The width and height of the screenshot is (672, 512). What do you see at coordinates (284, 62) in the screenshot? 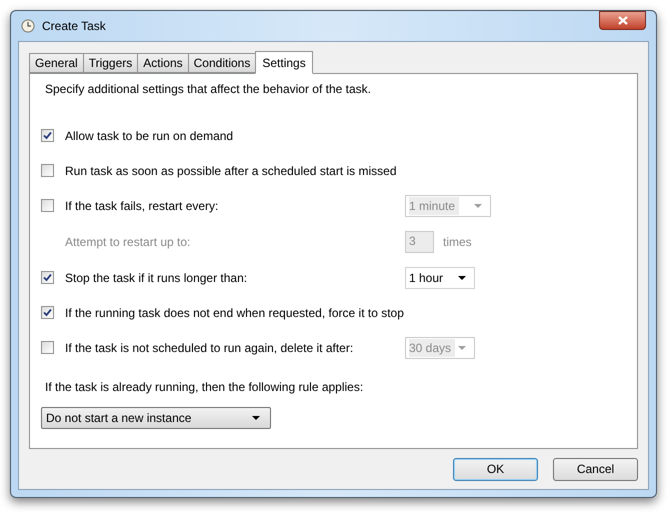
I see `tab: Settings` at bounding box center [284, 62].